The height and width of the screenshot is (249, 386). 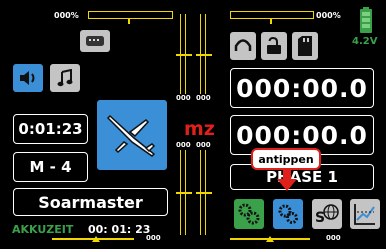 I want to click on lock-icon, so click(x=274, y=45).